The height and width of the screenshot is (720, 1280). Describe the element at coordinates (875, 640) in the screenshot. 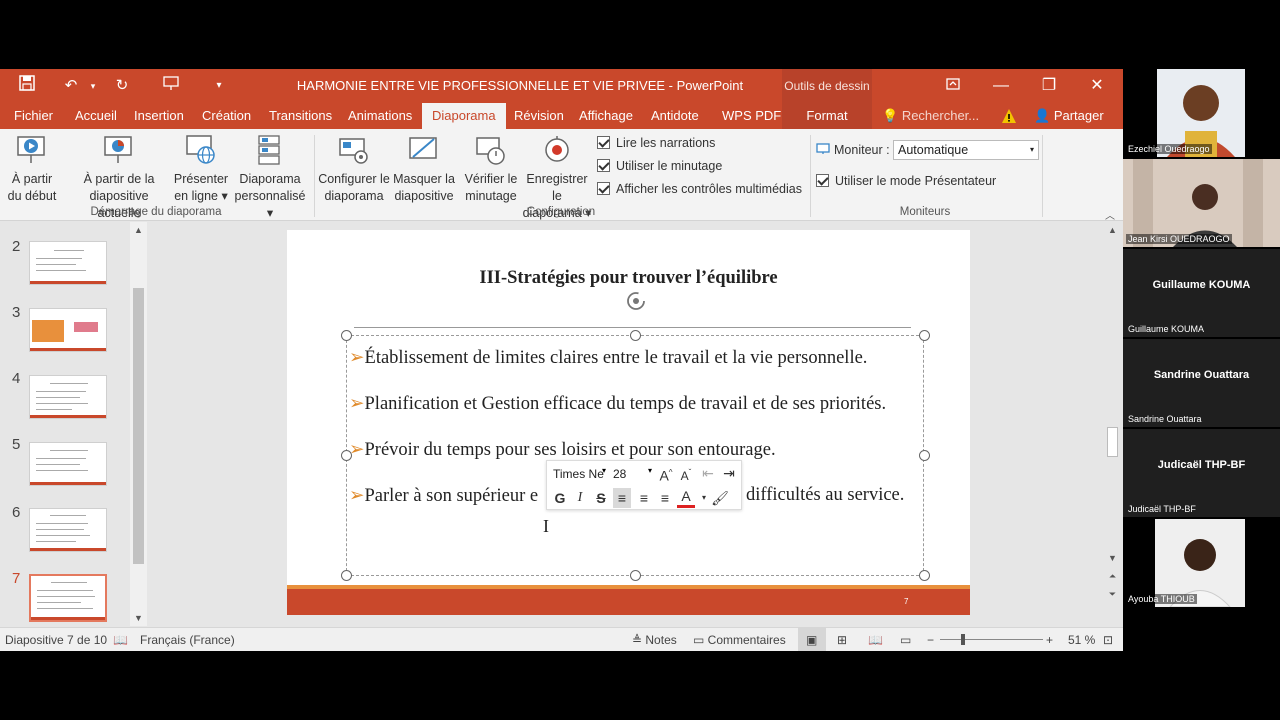

I see `reading-view-icon: 📖` at that location.